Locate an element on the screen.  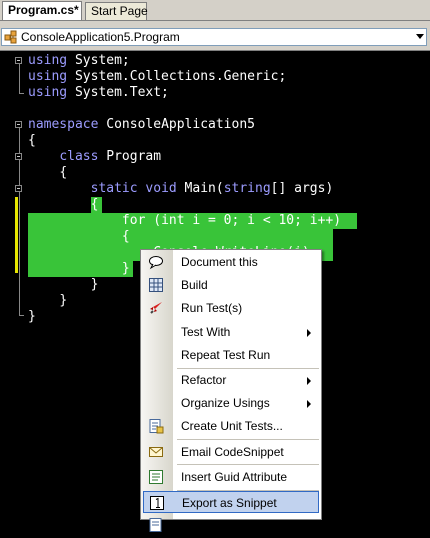
code-token: int is located at coordinates (173, 220).